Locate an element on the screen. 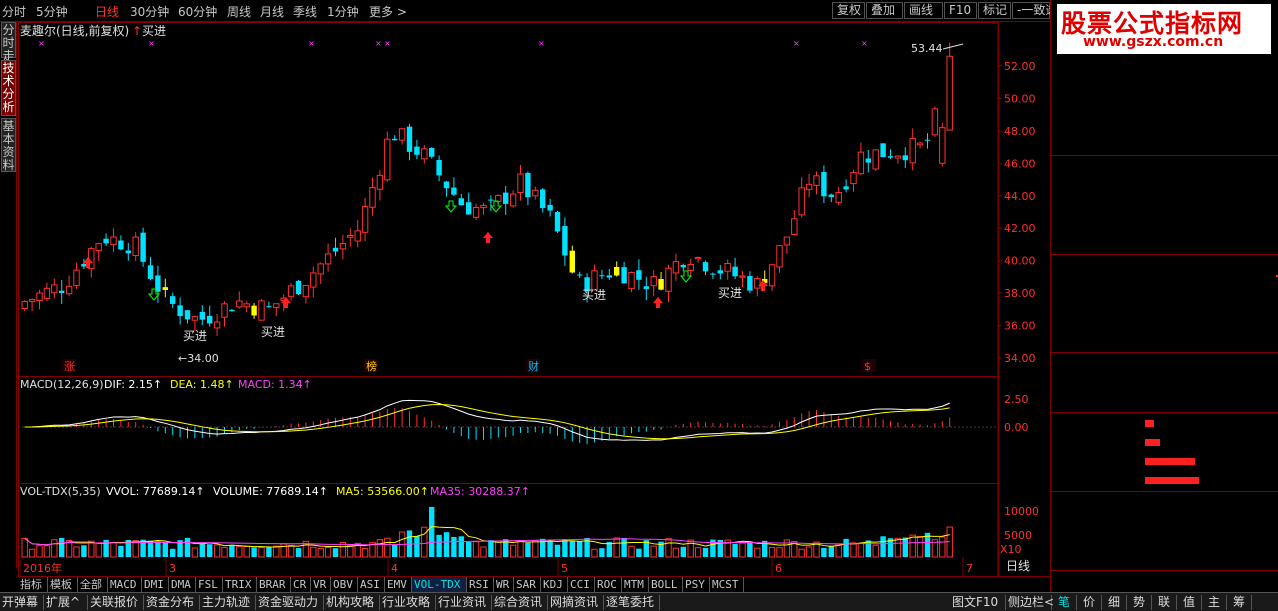 This screenshot has width=1278, height=611. status-item-10: 网摘资讯 is located at coordinates (576, 602).